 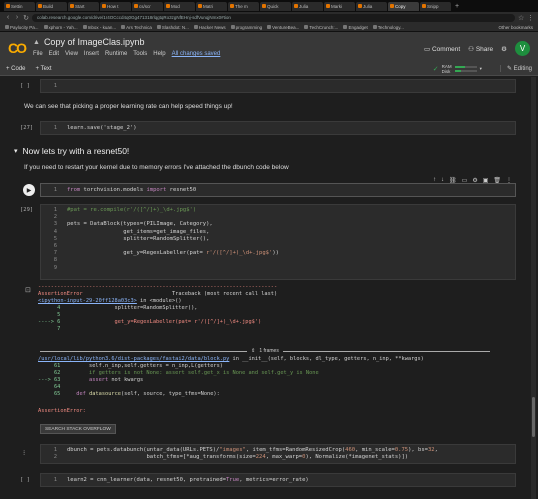 I want to click on back-icon: ‹, so click(x=8, y=17).